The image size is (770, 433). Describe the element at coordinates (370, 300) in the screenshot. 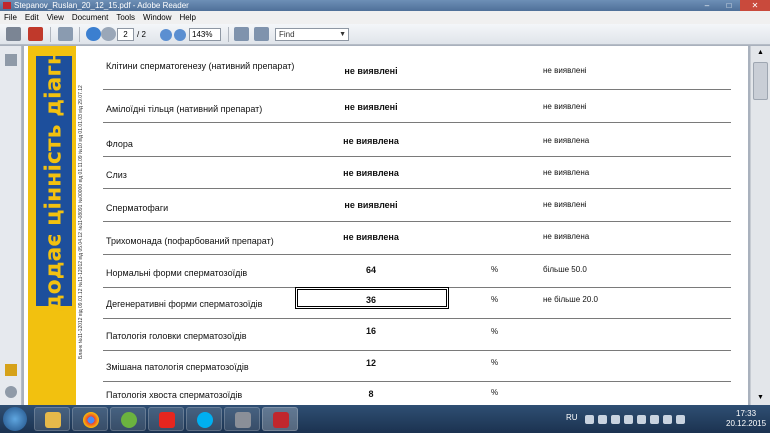

I see `test-value: 36` at that location.